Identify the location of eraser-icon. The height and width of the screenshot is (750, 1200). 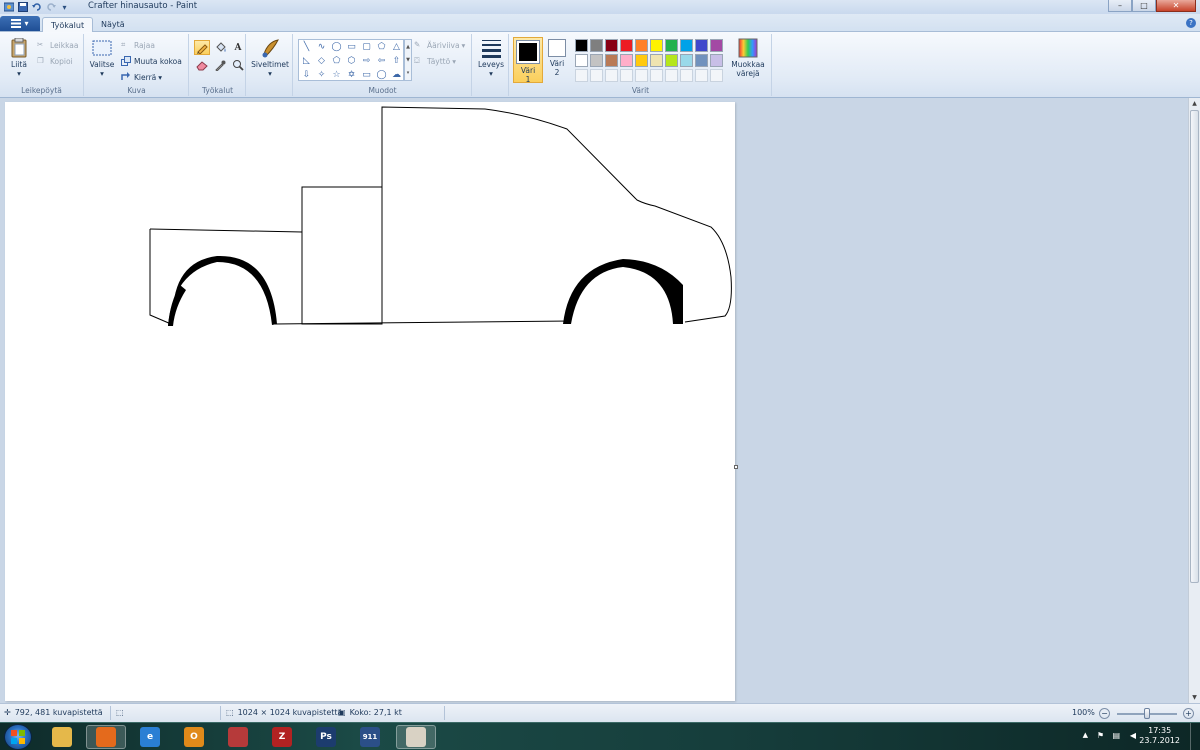
(202, 64).